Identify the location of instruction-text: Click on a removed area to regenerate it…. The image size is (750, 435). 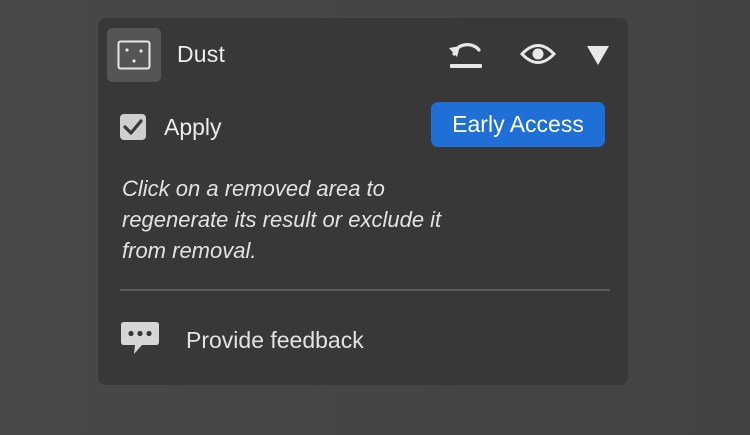
(342, 219).